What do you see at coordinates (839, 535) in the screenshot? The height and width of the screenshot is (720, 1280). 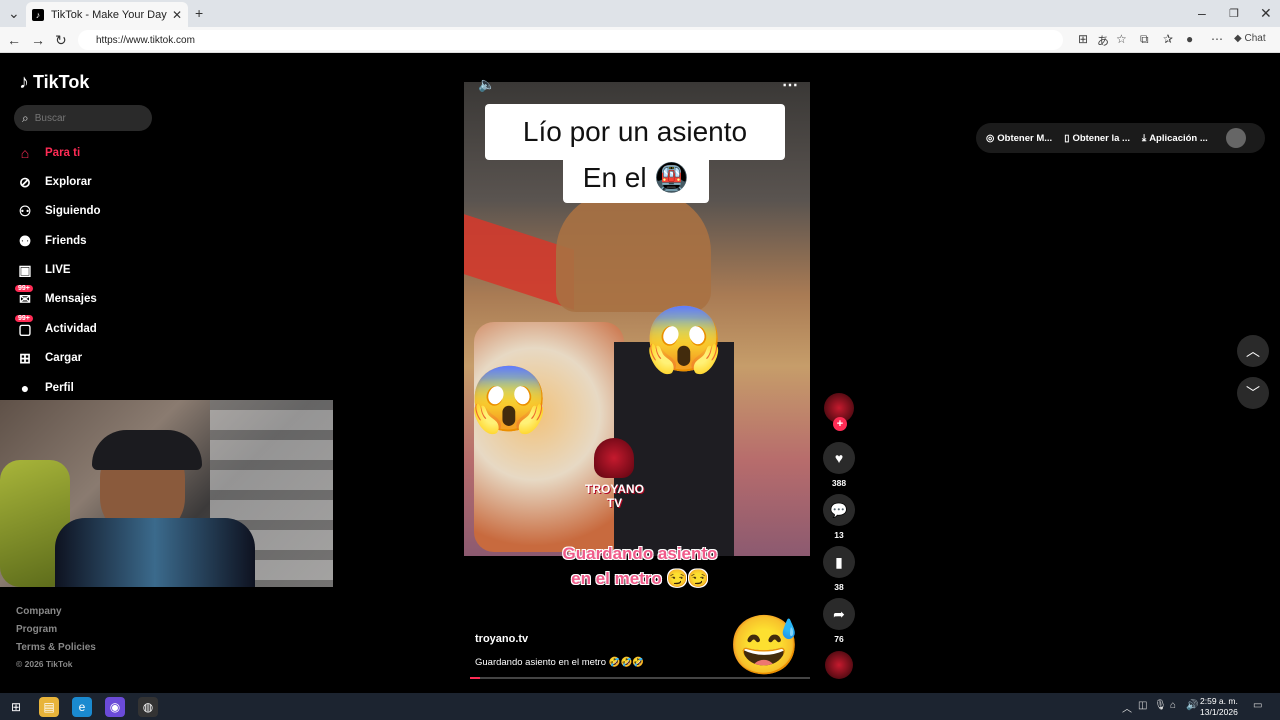 I see `comment-count: 13` at bounding box center [839, 535].